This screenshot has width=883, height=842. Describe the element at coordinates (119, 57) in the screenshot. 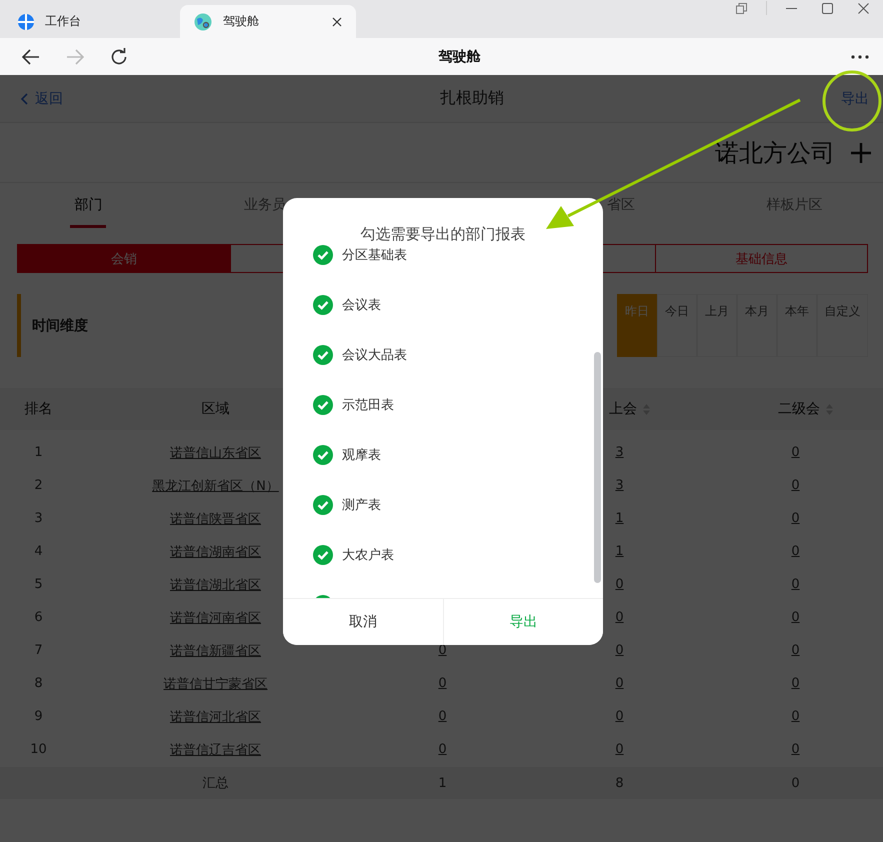

I see `refresh-icon` at that location.